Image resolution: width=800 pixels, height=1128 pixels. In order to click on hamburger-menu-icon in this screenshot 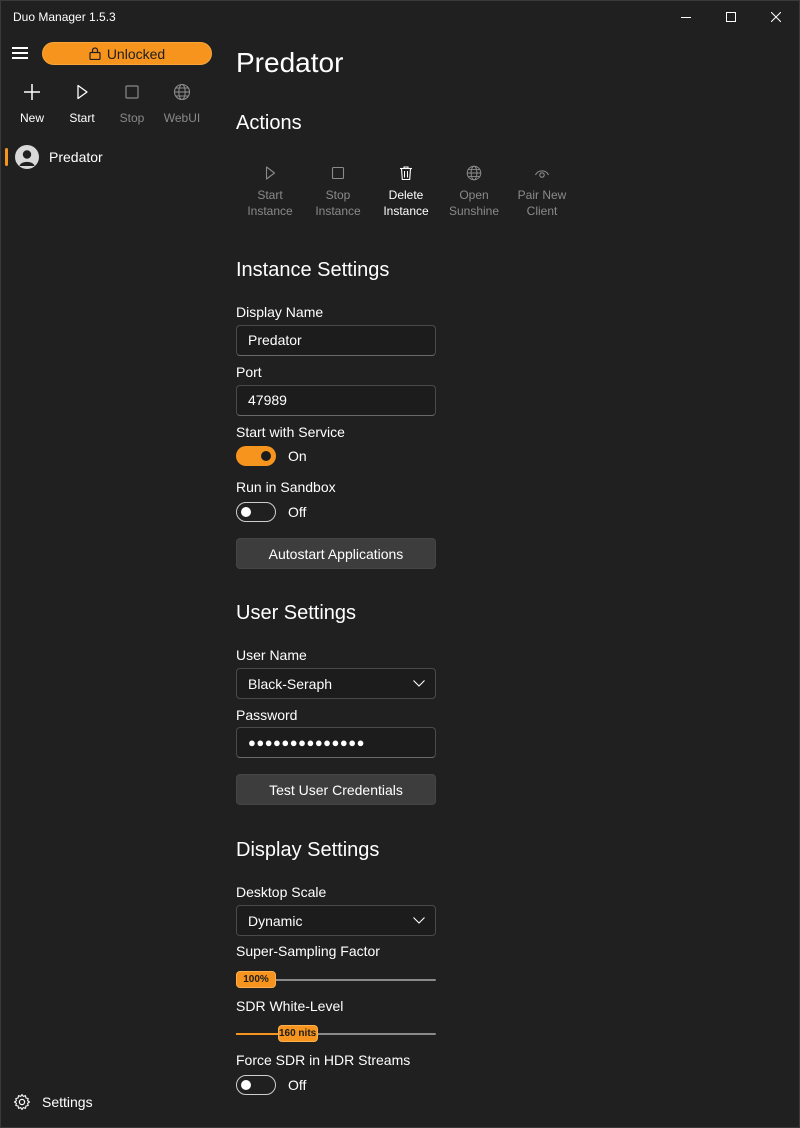, I will do `click(21, 54)`.